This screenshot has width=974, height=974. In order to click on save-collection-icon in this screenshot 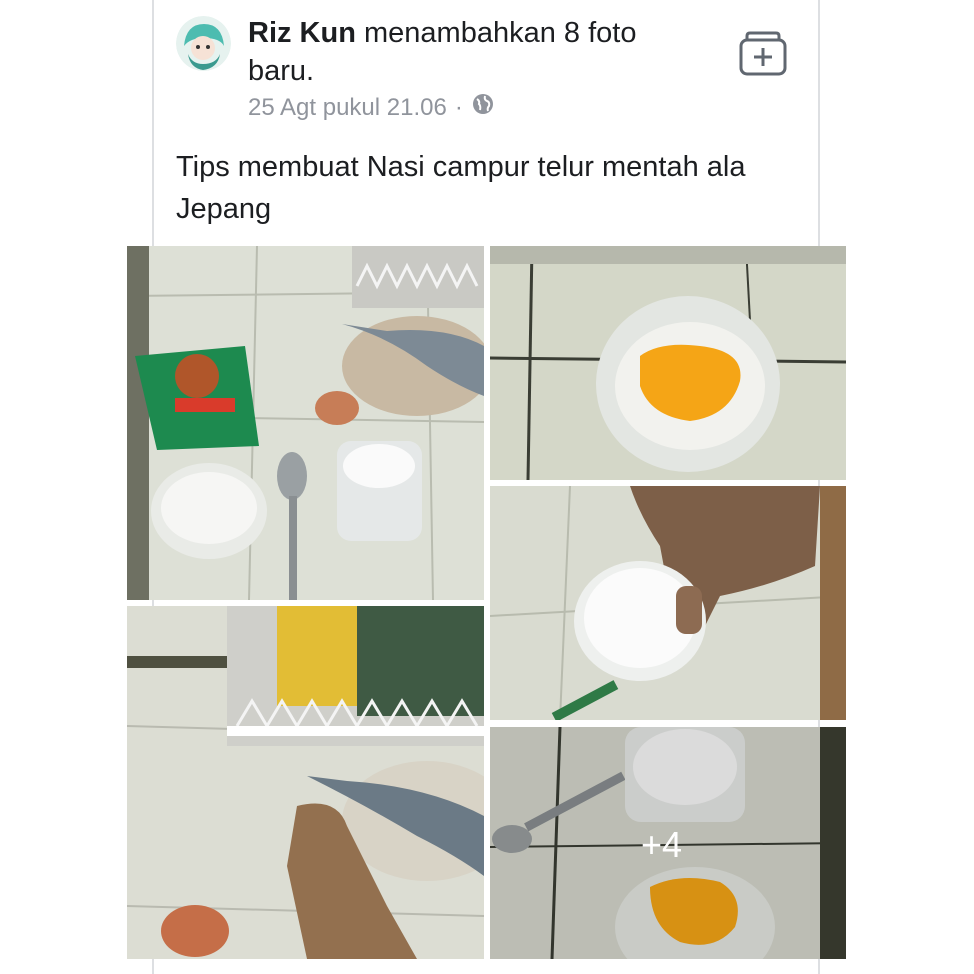, I will do `click(763, 53)`.